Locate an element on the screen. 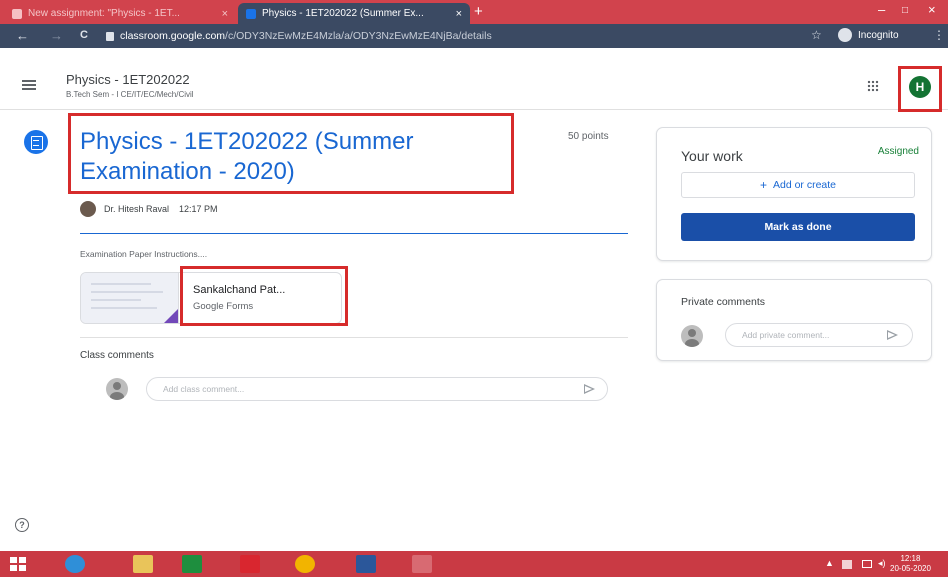 This screenshot has width=948, height=577. plus-icon: + is located at coordinates (763, 185).